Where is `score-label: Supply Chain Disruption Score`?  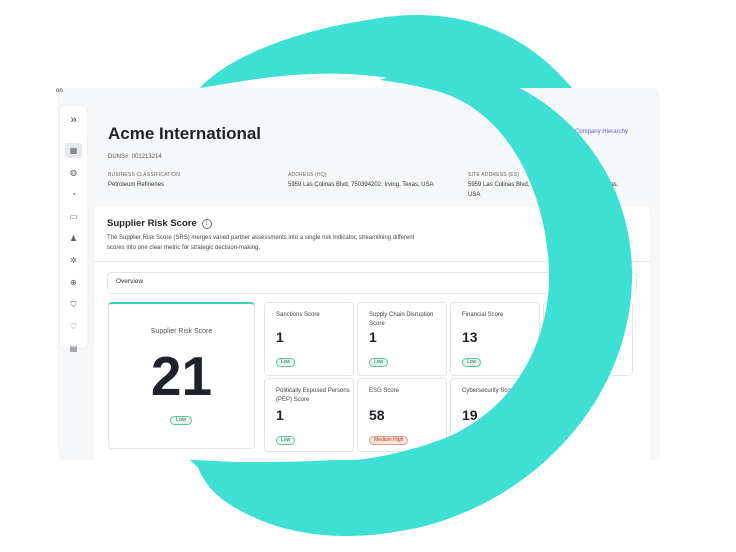 score-label: Supply Chain Disruption Score is located at coordinates (401, 319).